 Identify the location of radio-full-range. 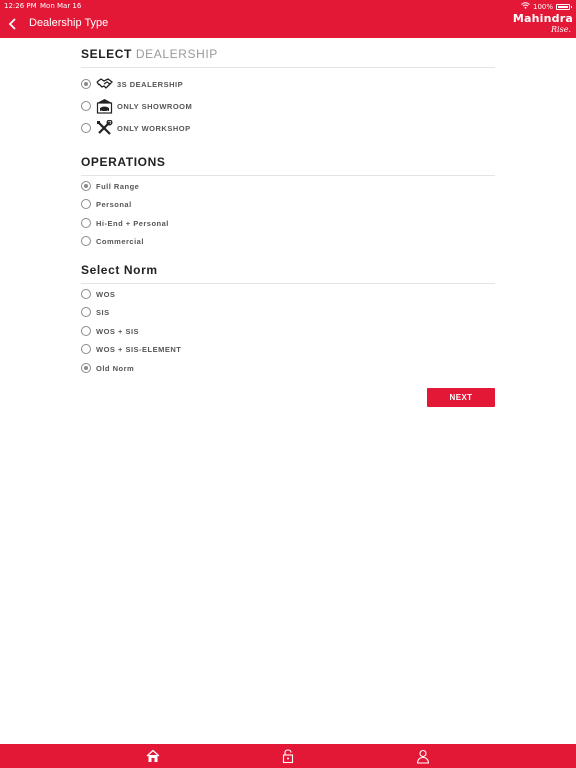
(86, 186).